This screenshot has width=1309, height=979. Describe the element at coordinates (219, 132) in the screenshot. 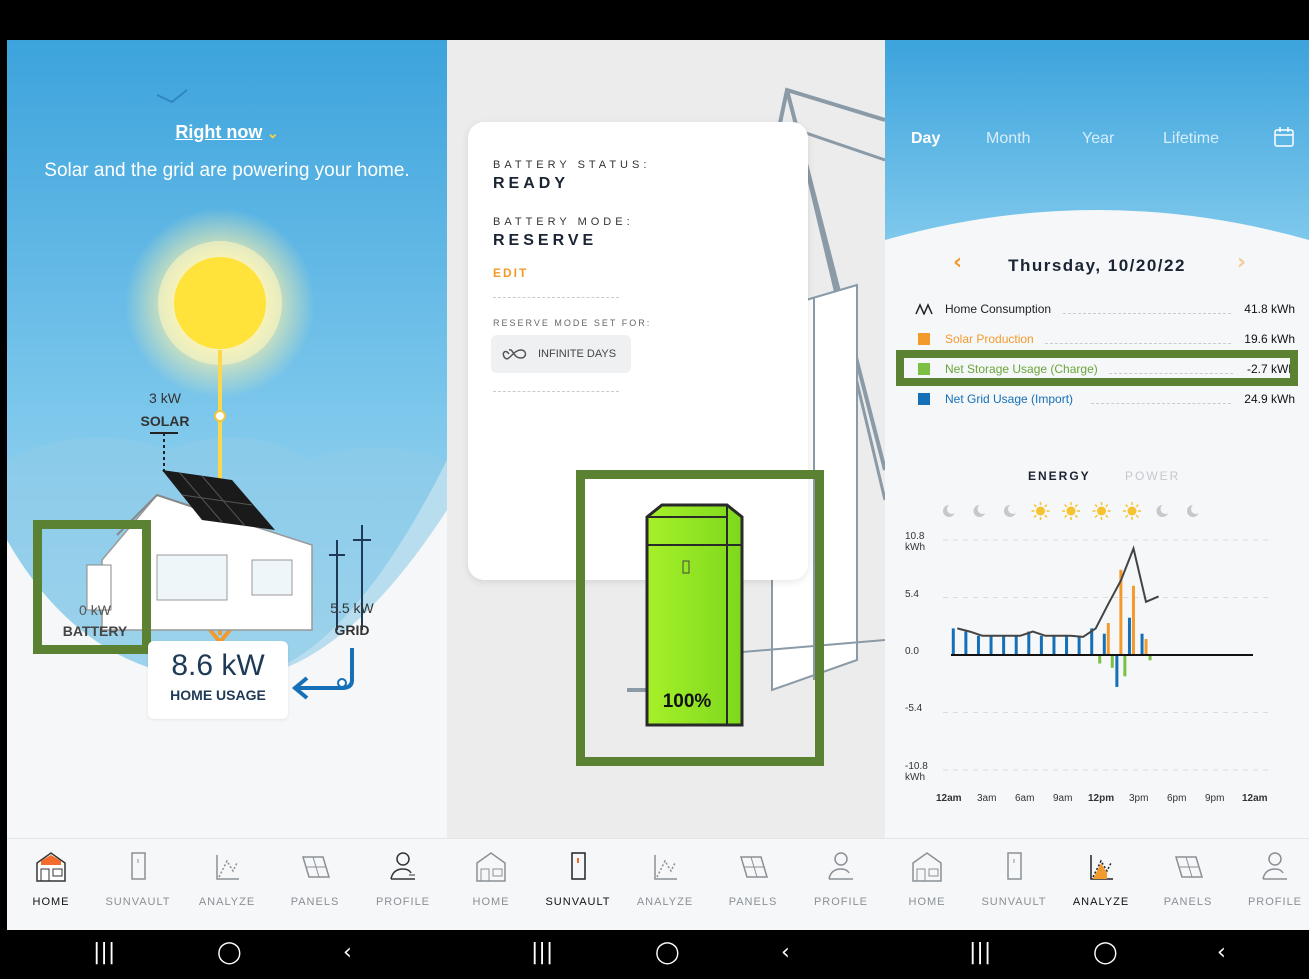

I see `right-now-label: Right now` at that location.